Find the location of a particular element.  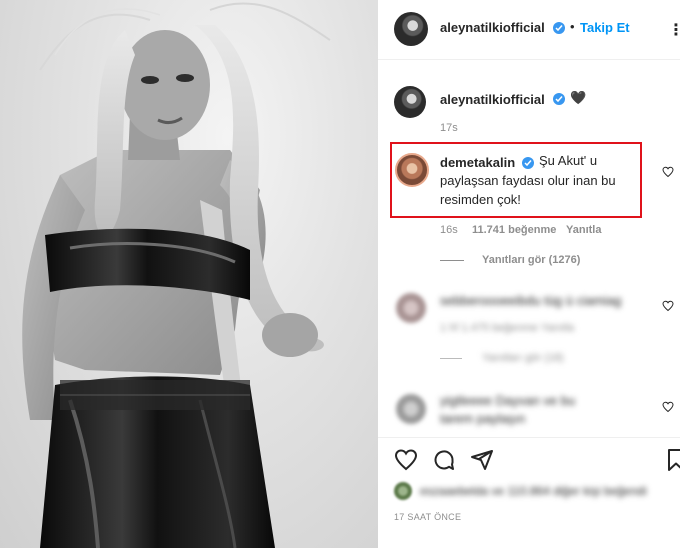

blurred-comment-text: tarem paylaşın is located at coordinates (483, 418).